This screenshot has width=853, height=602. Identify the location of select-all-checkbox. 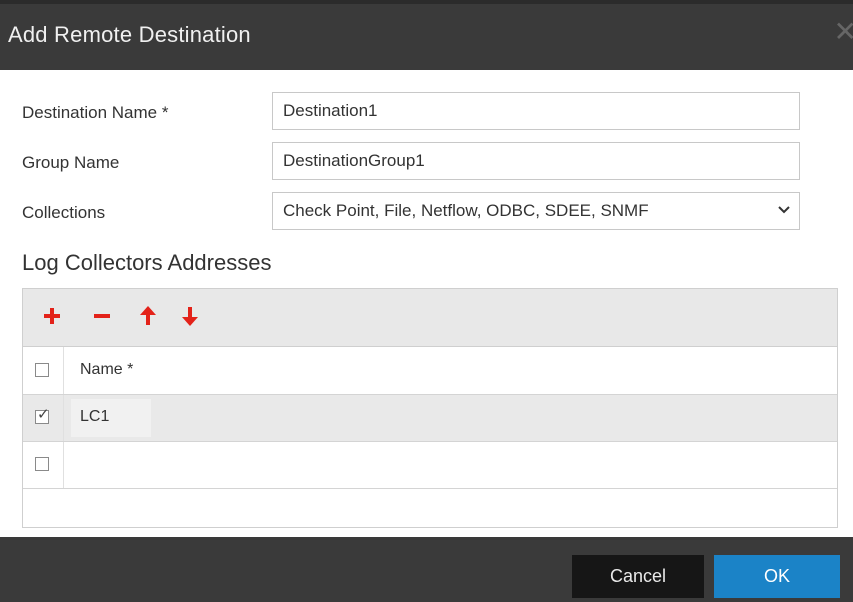
(42, 369).